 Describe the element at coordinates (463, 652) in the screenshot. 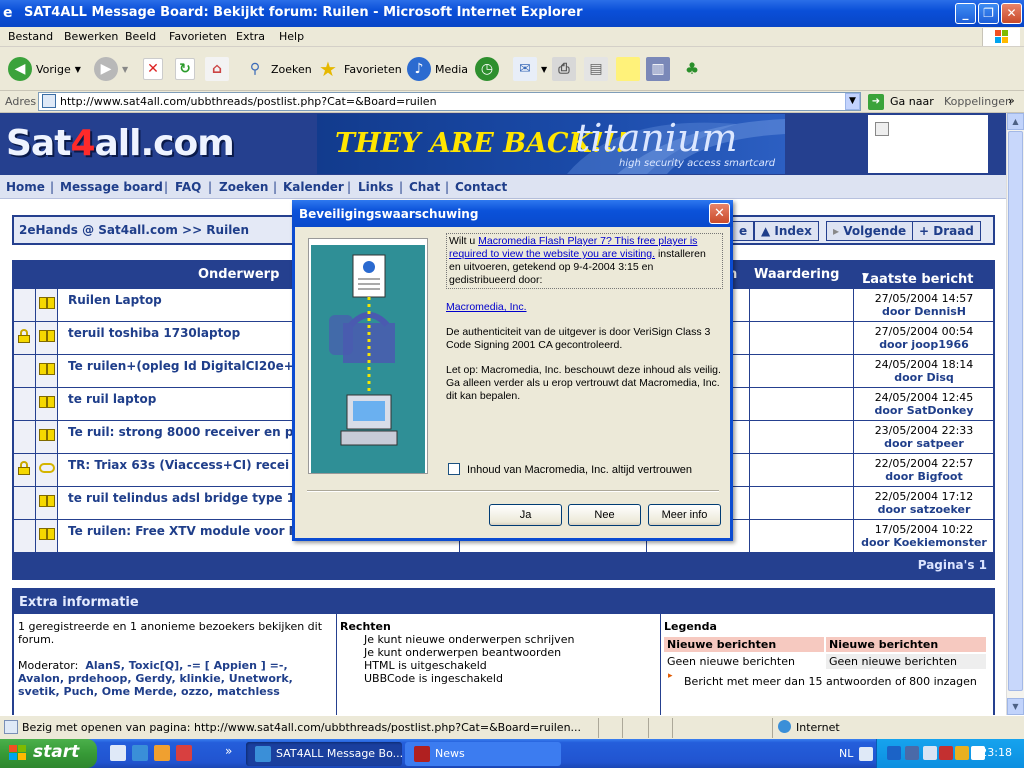

I see `rights-item: Je kunt onderwerpen beantwoorden` at that location.